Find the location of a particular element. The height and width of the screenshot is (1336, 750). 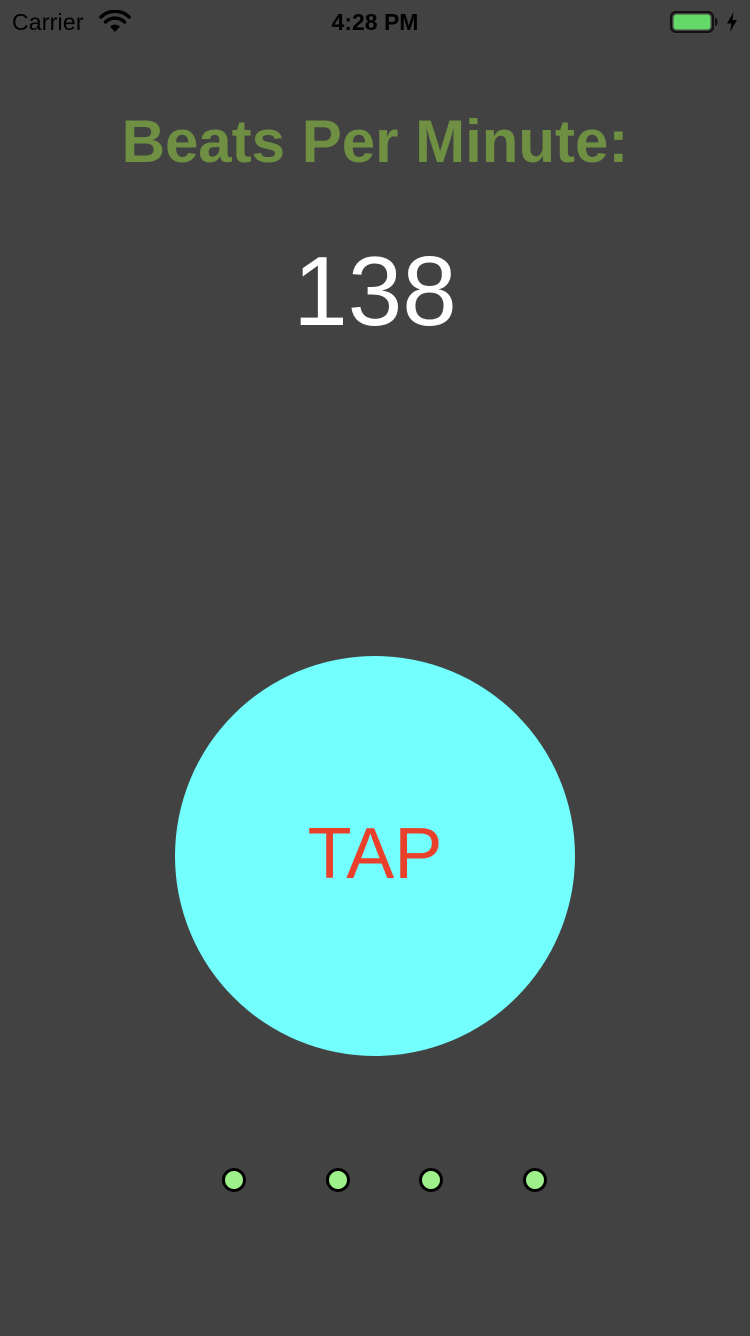

charging-bolt-icon is located at coordinates (732, 22).